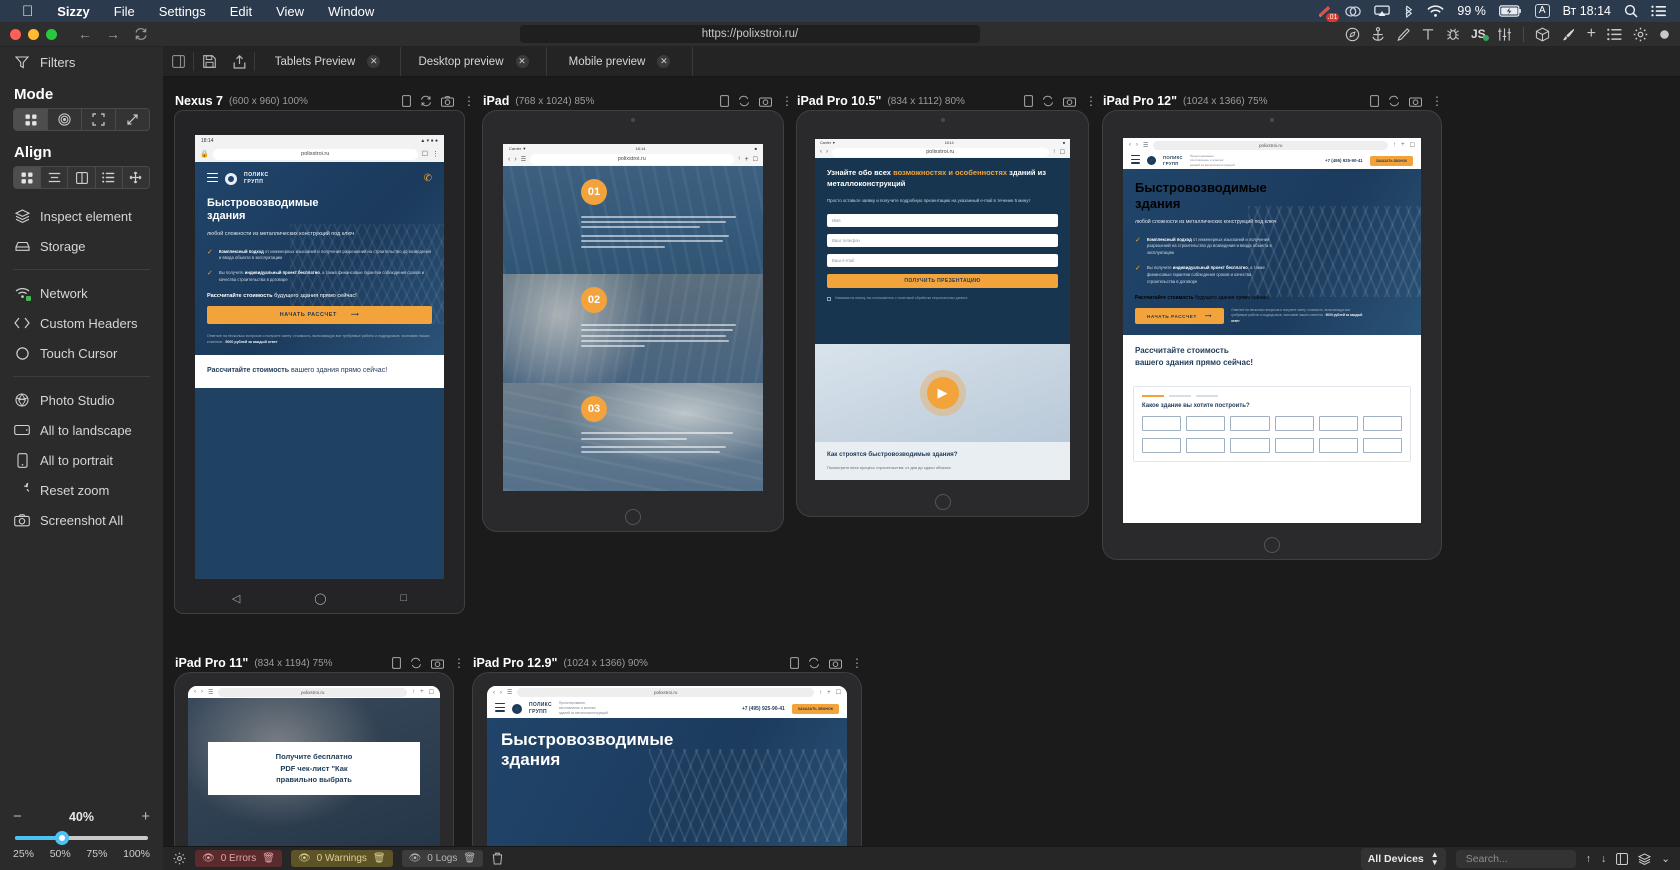 This screenshot has height=870, width=1680. What do you see at coordinates (379, 858) in the screenshot?
I see `clear-warnings-icon: 🗑` at bounding box center [379, 858].